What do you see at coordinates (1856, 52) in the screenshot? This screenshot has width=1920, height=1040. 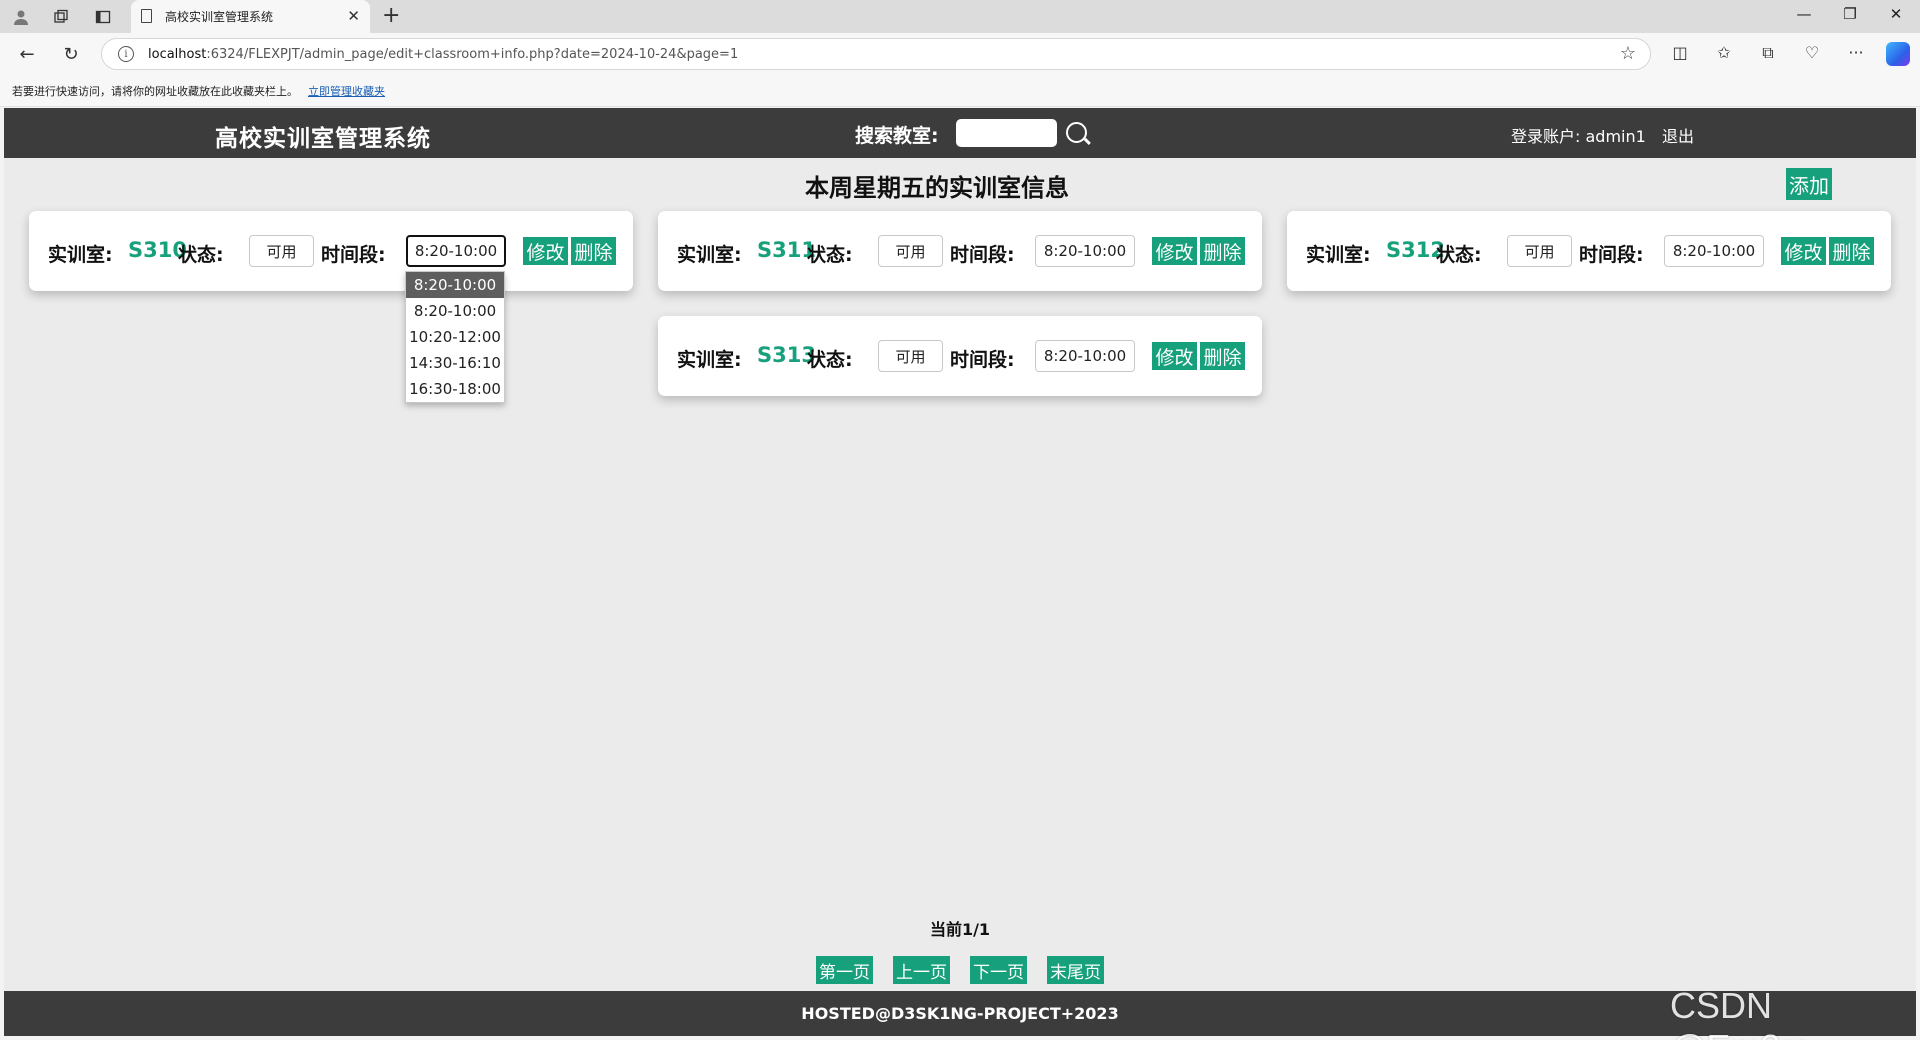 I see `more-menu-icon: ···` at bounding box center [1856, 52].